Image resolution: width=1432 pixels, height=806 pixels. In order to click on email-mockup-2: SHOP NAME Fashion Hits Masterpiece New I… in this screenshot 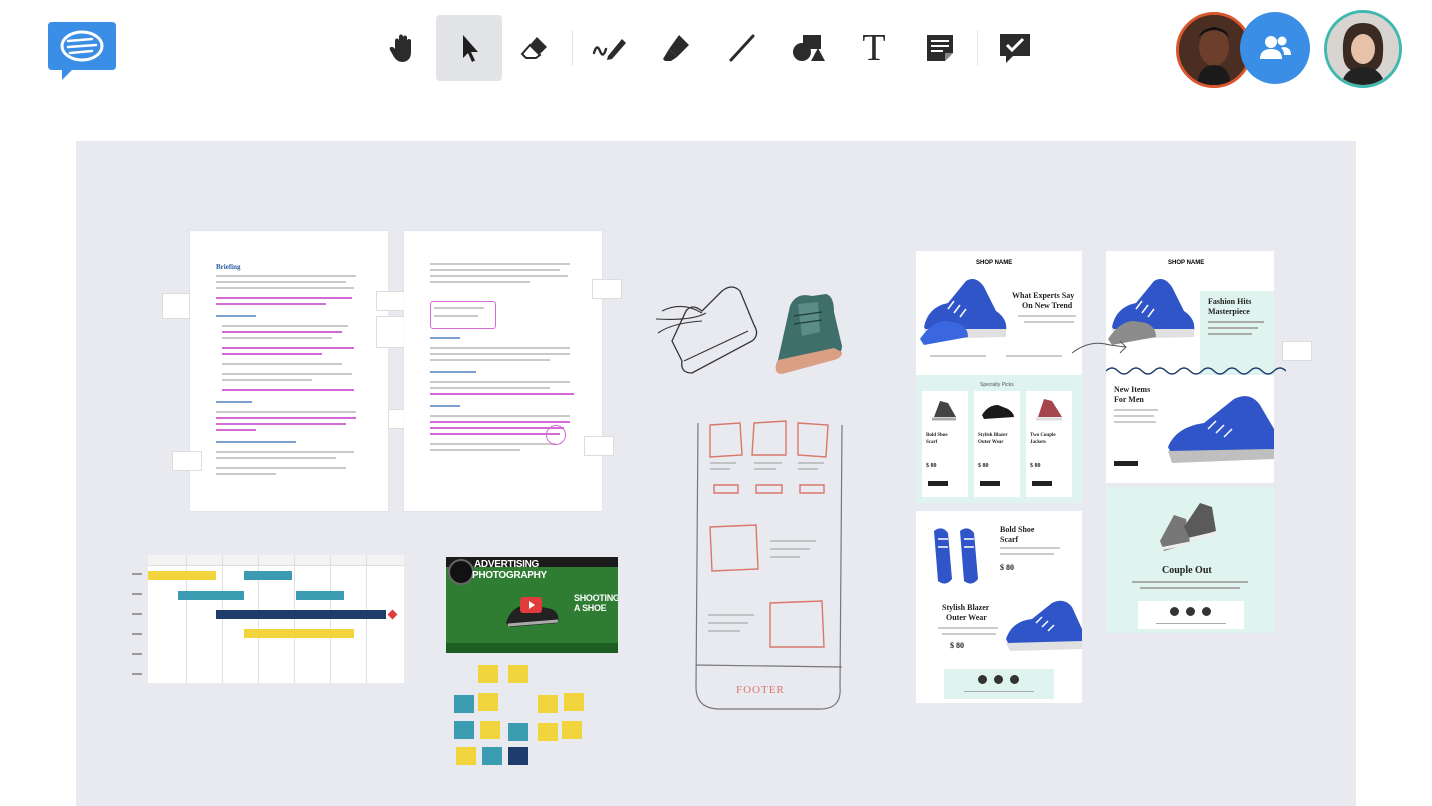, I will do `click(1196, 367)`.